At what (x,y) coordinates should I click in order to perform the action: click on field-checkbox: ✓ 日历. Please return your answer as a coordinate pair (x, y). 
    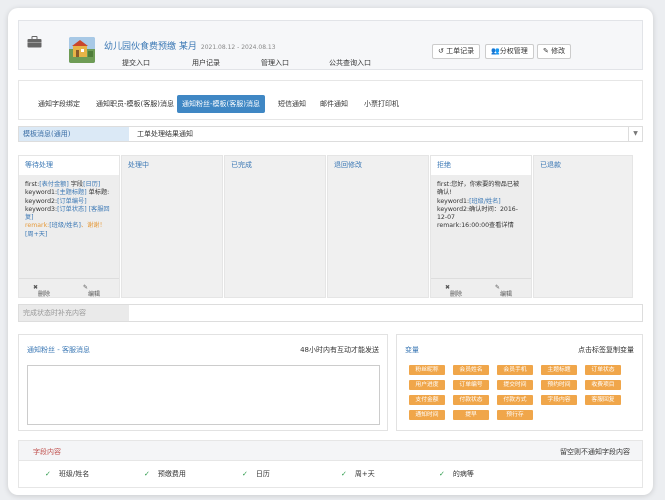
    Looking at the image, I should click on (256, 474).